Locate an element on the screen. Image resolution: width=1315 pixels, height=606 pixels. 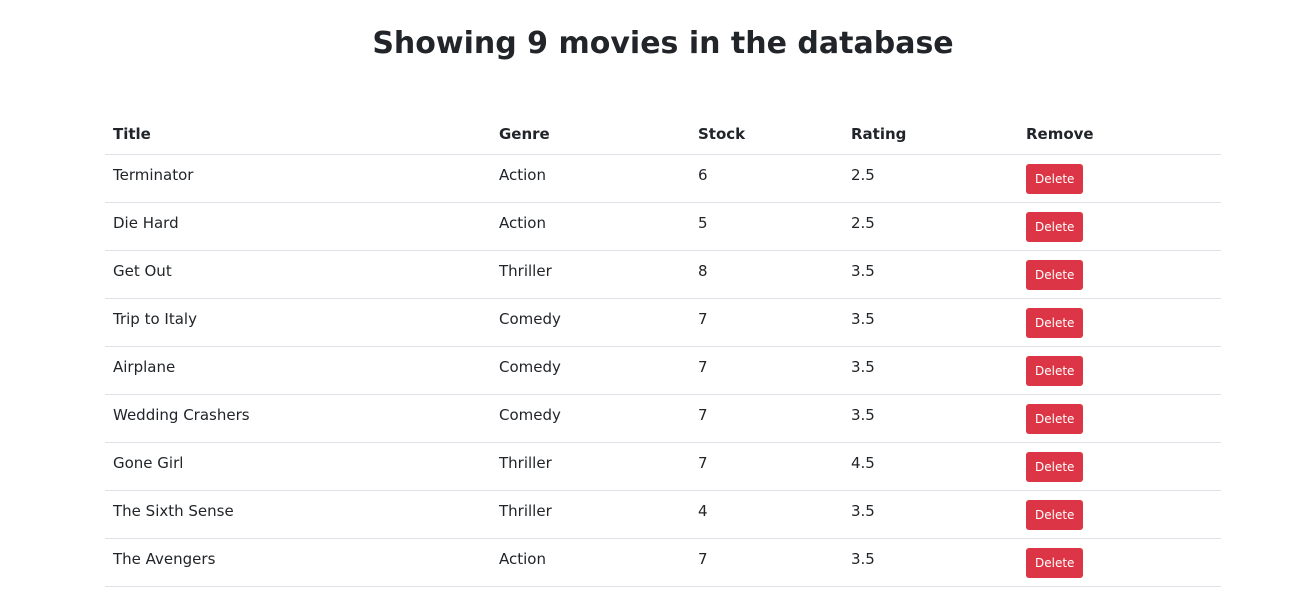
table-row: Get Out Thriller 8 3.5 Delete is located at coordinates (663, 274).